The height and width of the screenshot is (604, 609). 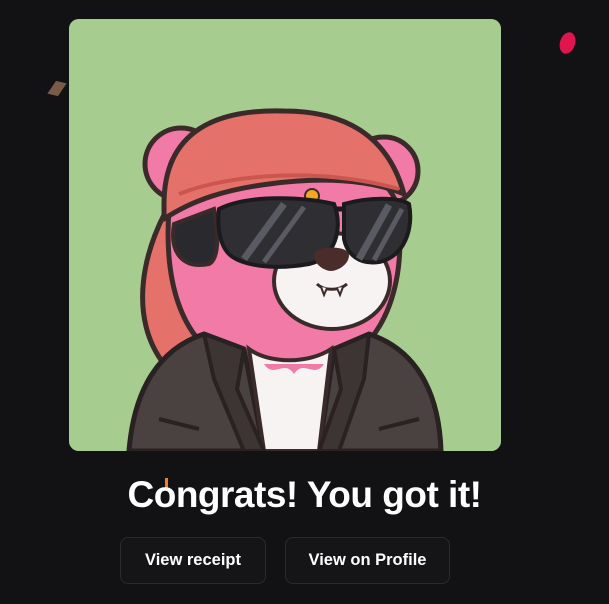 What do you see at coordinates (367, 560) in the screenshot?
I see `view-on-profile-button: View on Profile` at bounding box center [367, 560].